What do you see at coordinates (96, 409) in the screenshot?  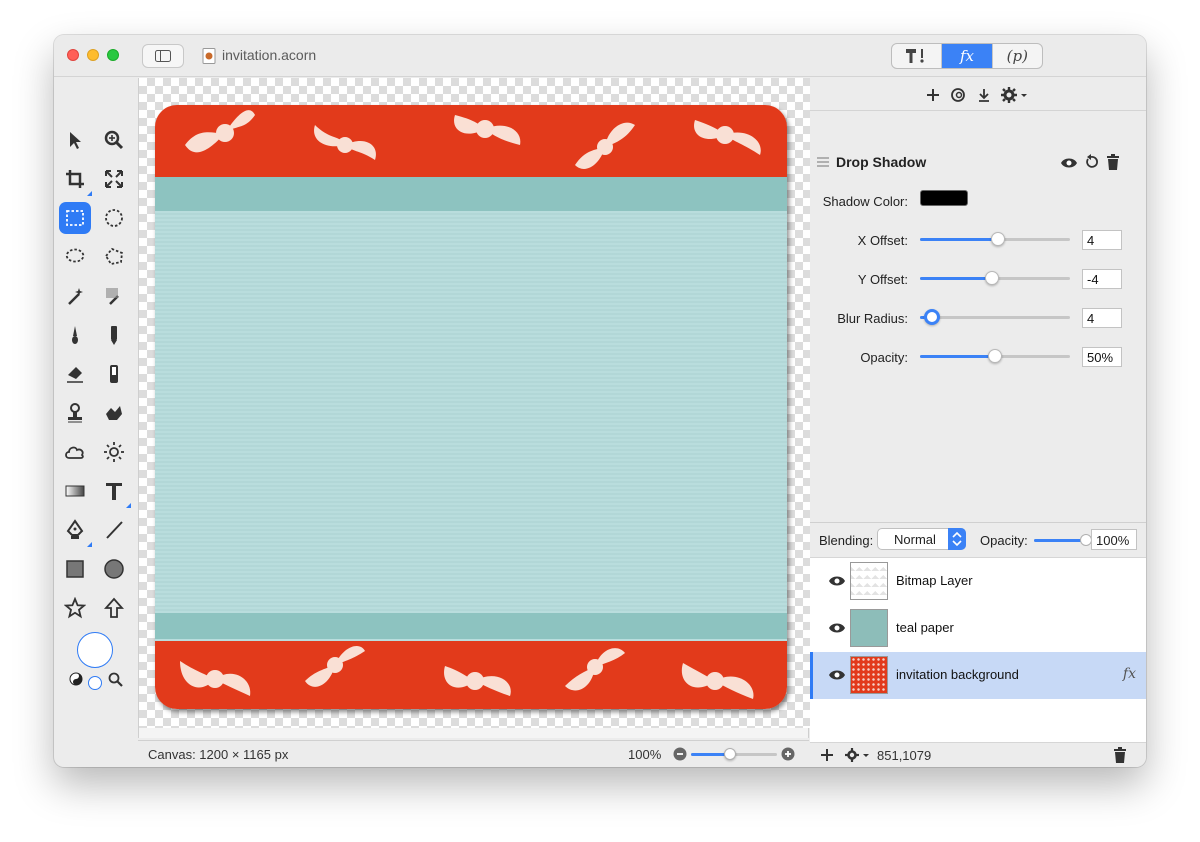 I see `tool-palette` at bounding box center [96, 409].